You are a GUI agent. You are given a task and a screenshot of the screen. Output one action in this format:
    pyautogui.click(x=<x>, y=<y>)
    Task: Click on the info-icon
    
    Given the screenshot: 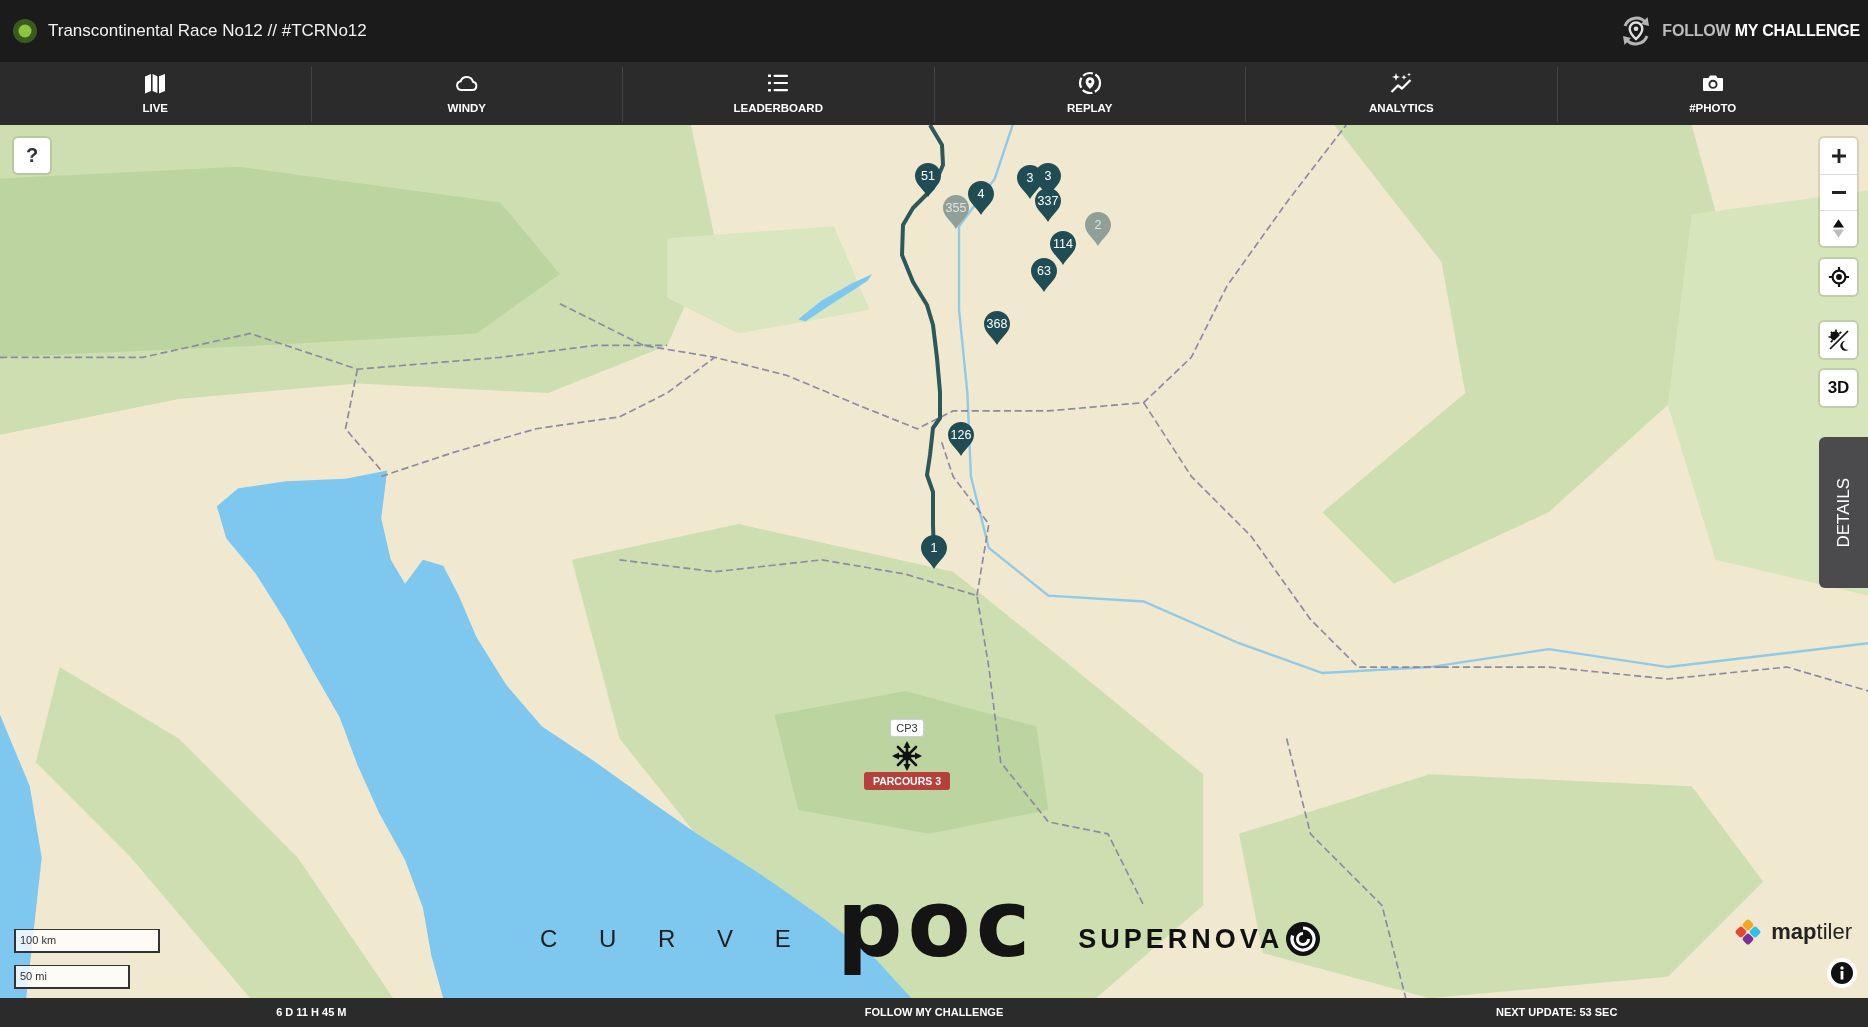 What is the action you would take?
    pyautogui.click(x=1842, y=973)
    